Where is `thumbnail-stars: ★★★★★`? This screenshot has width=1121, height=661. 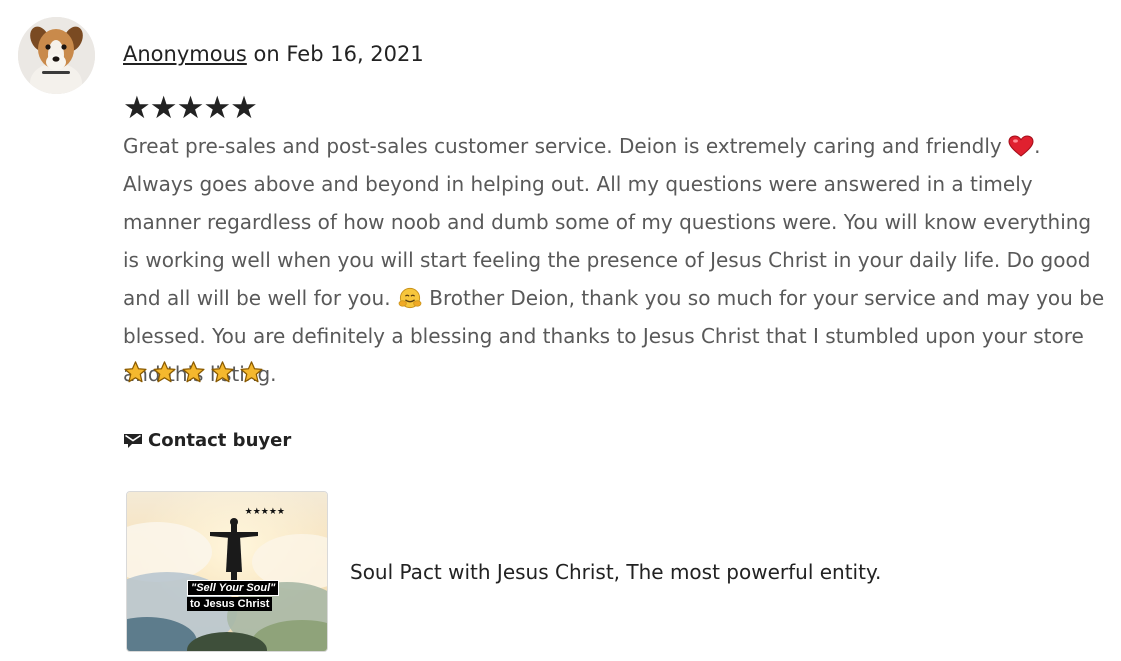
thumbnail-stars: ★★★★★ is located at coordinates (264, 512).